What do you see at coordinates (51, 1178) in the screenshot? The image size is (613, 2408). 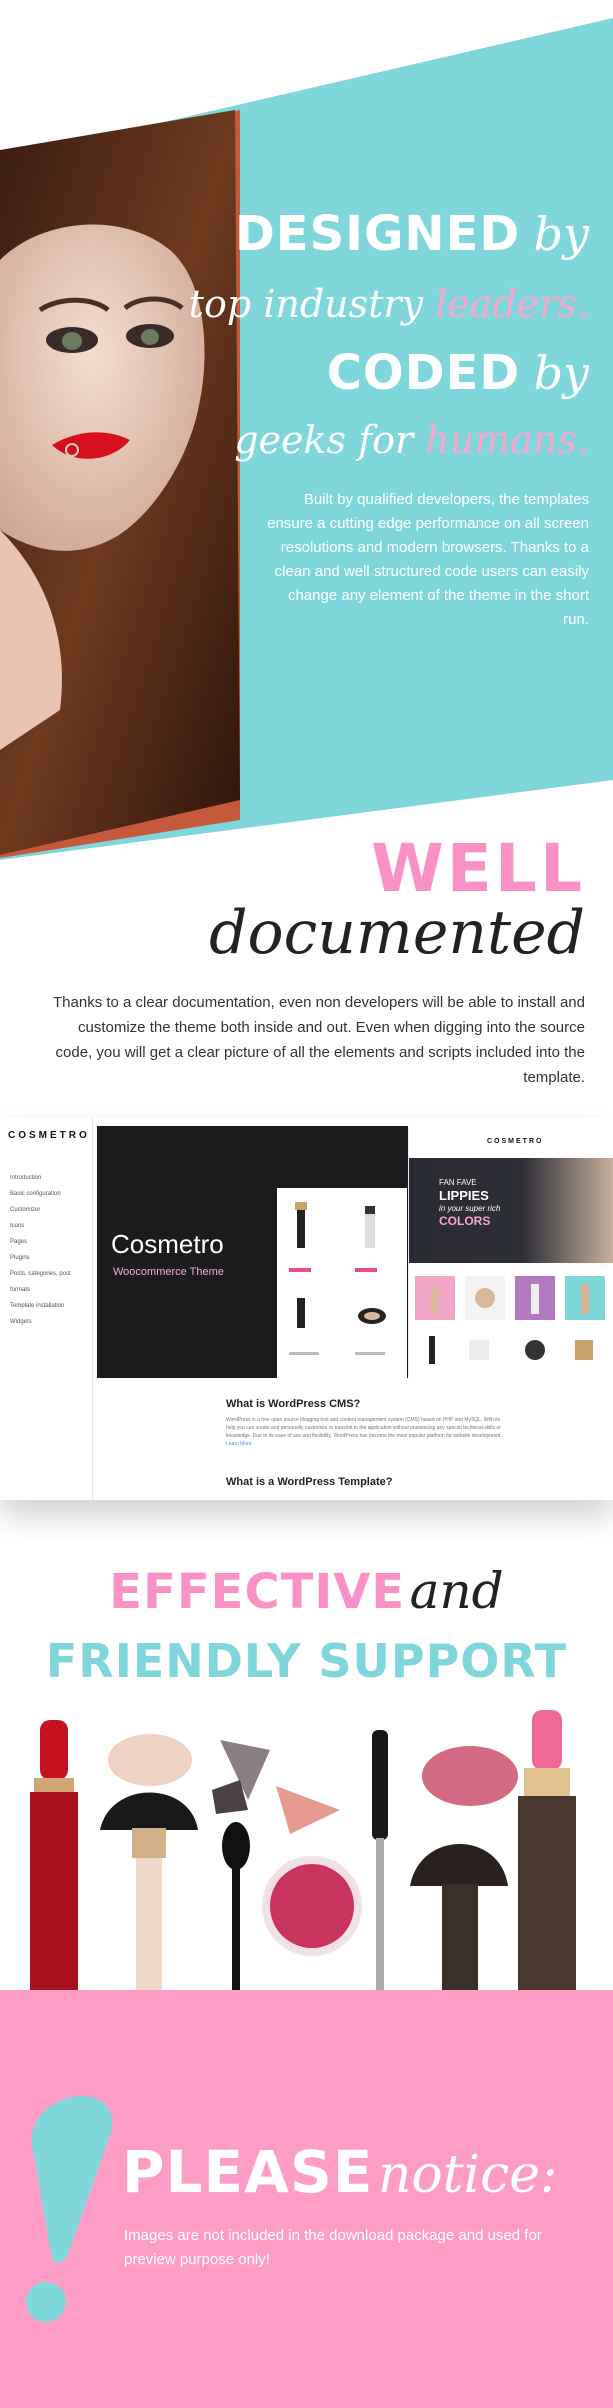 I see `doc-menu-item: Introduction` at bounding box center [51, 1178].